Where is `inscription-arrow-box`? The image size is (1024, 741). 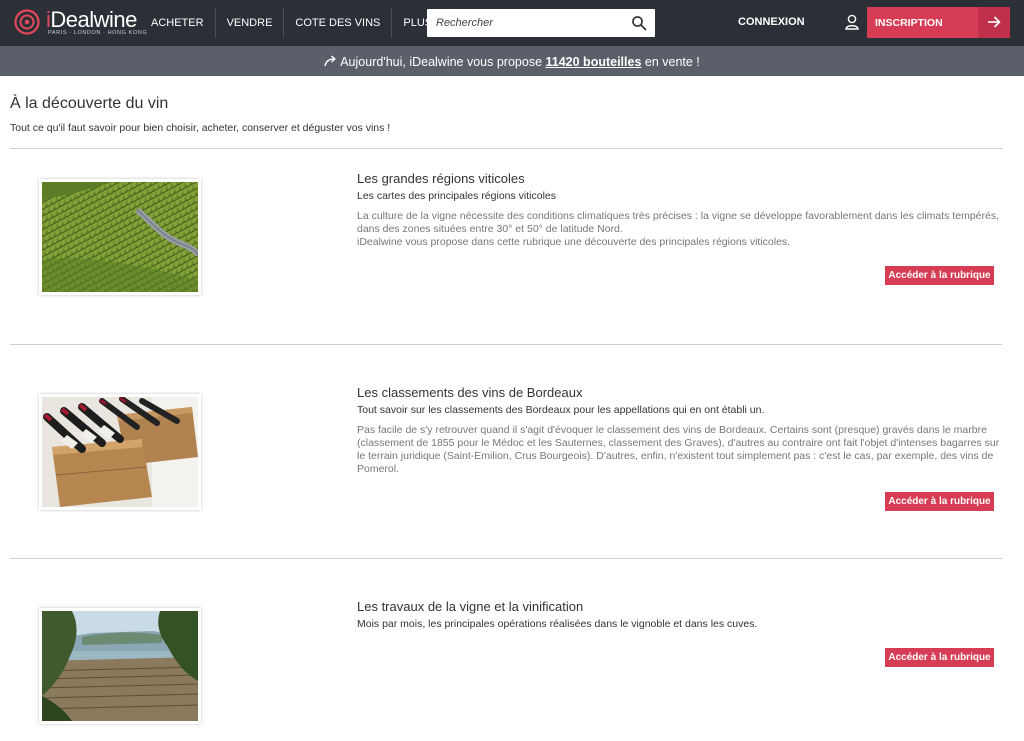 inscription-arrow-box is located at coordinates (994, 22).